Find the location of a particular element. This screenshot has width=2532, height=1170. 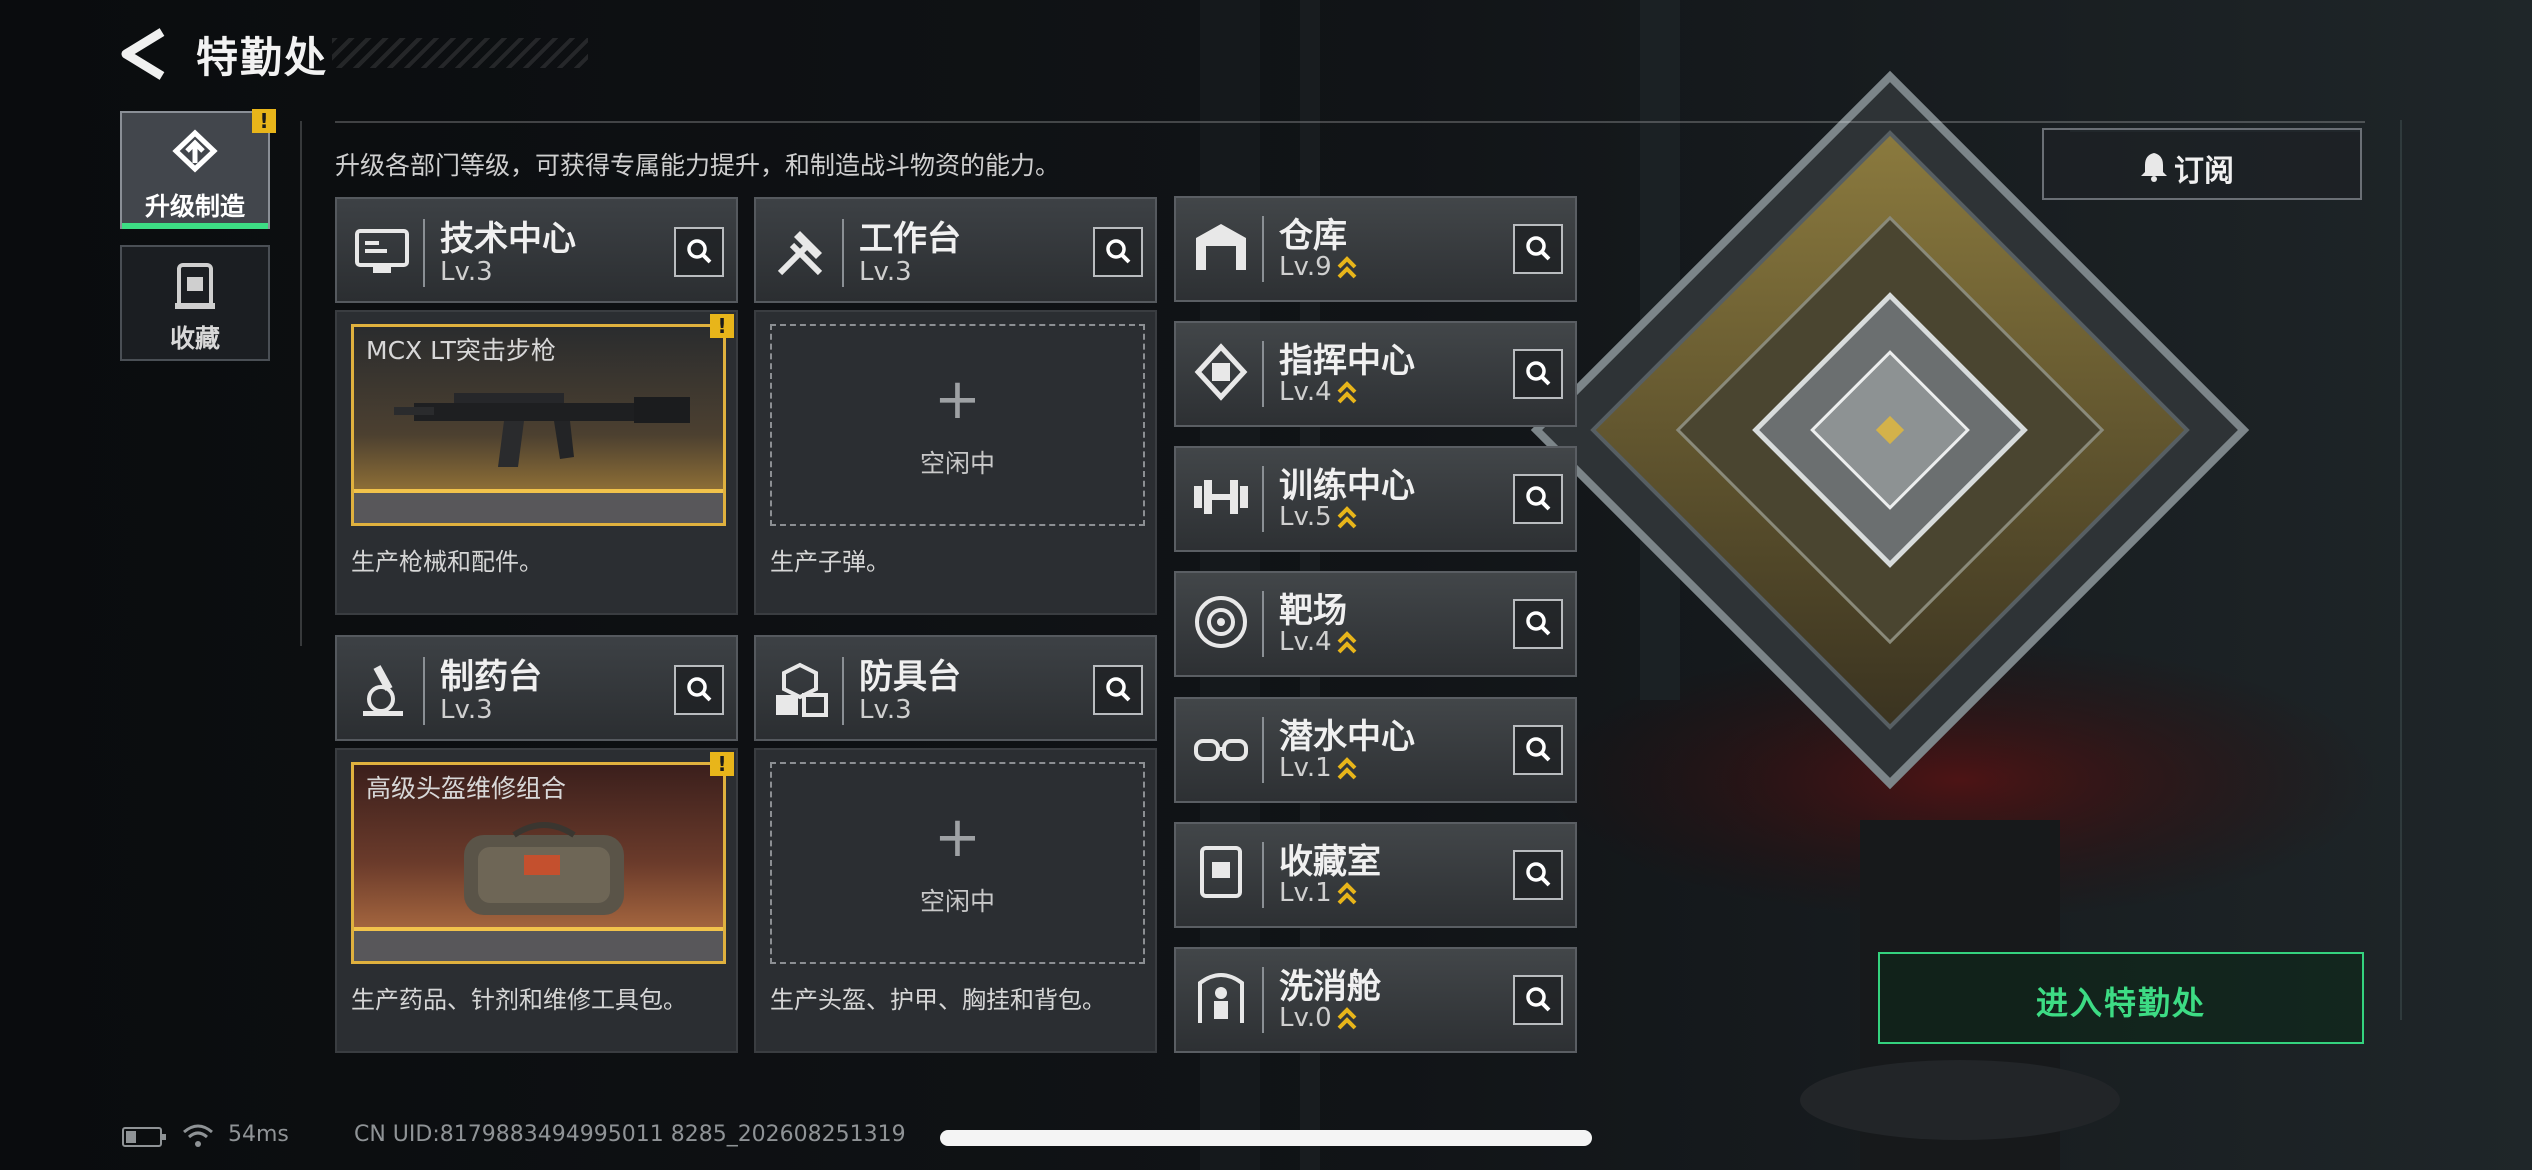

nav-tab-upgrade: 升级制造 ! is located at coordinates (198, 169).